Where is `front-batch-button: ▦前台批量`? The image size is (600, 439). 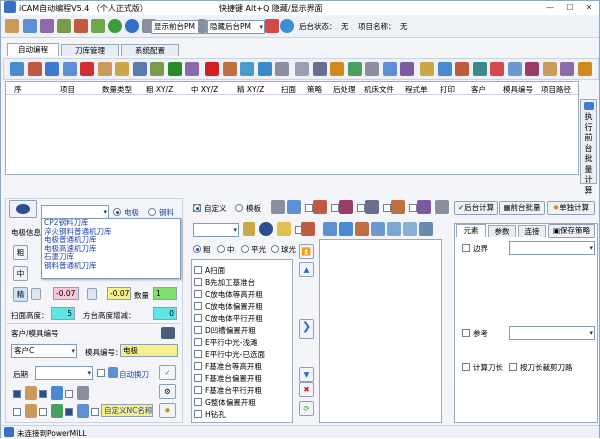 front-batch-button: ▦前台批量 is located at coordinates (522, 208).